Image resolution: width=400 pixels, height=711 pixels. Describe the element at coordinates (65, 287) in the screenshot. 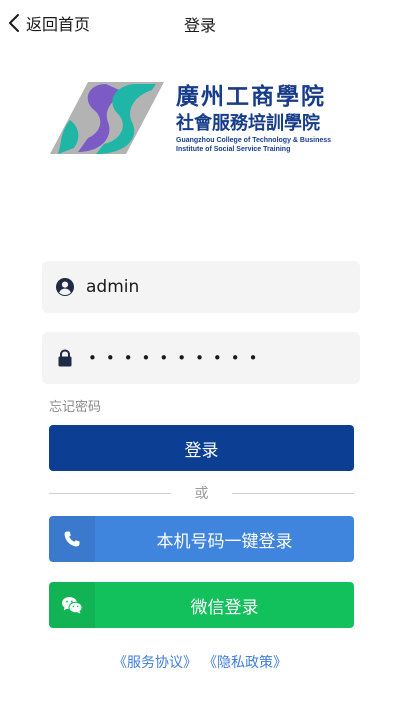

I see `user-circle-icon` at that location.